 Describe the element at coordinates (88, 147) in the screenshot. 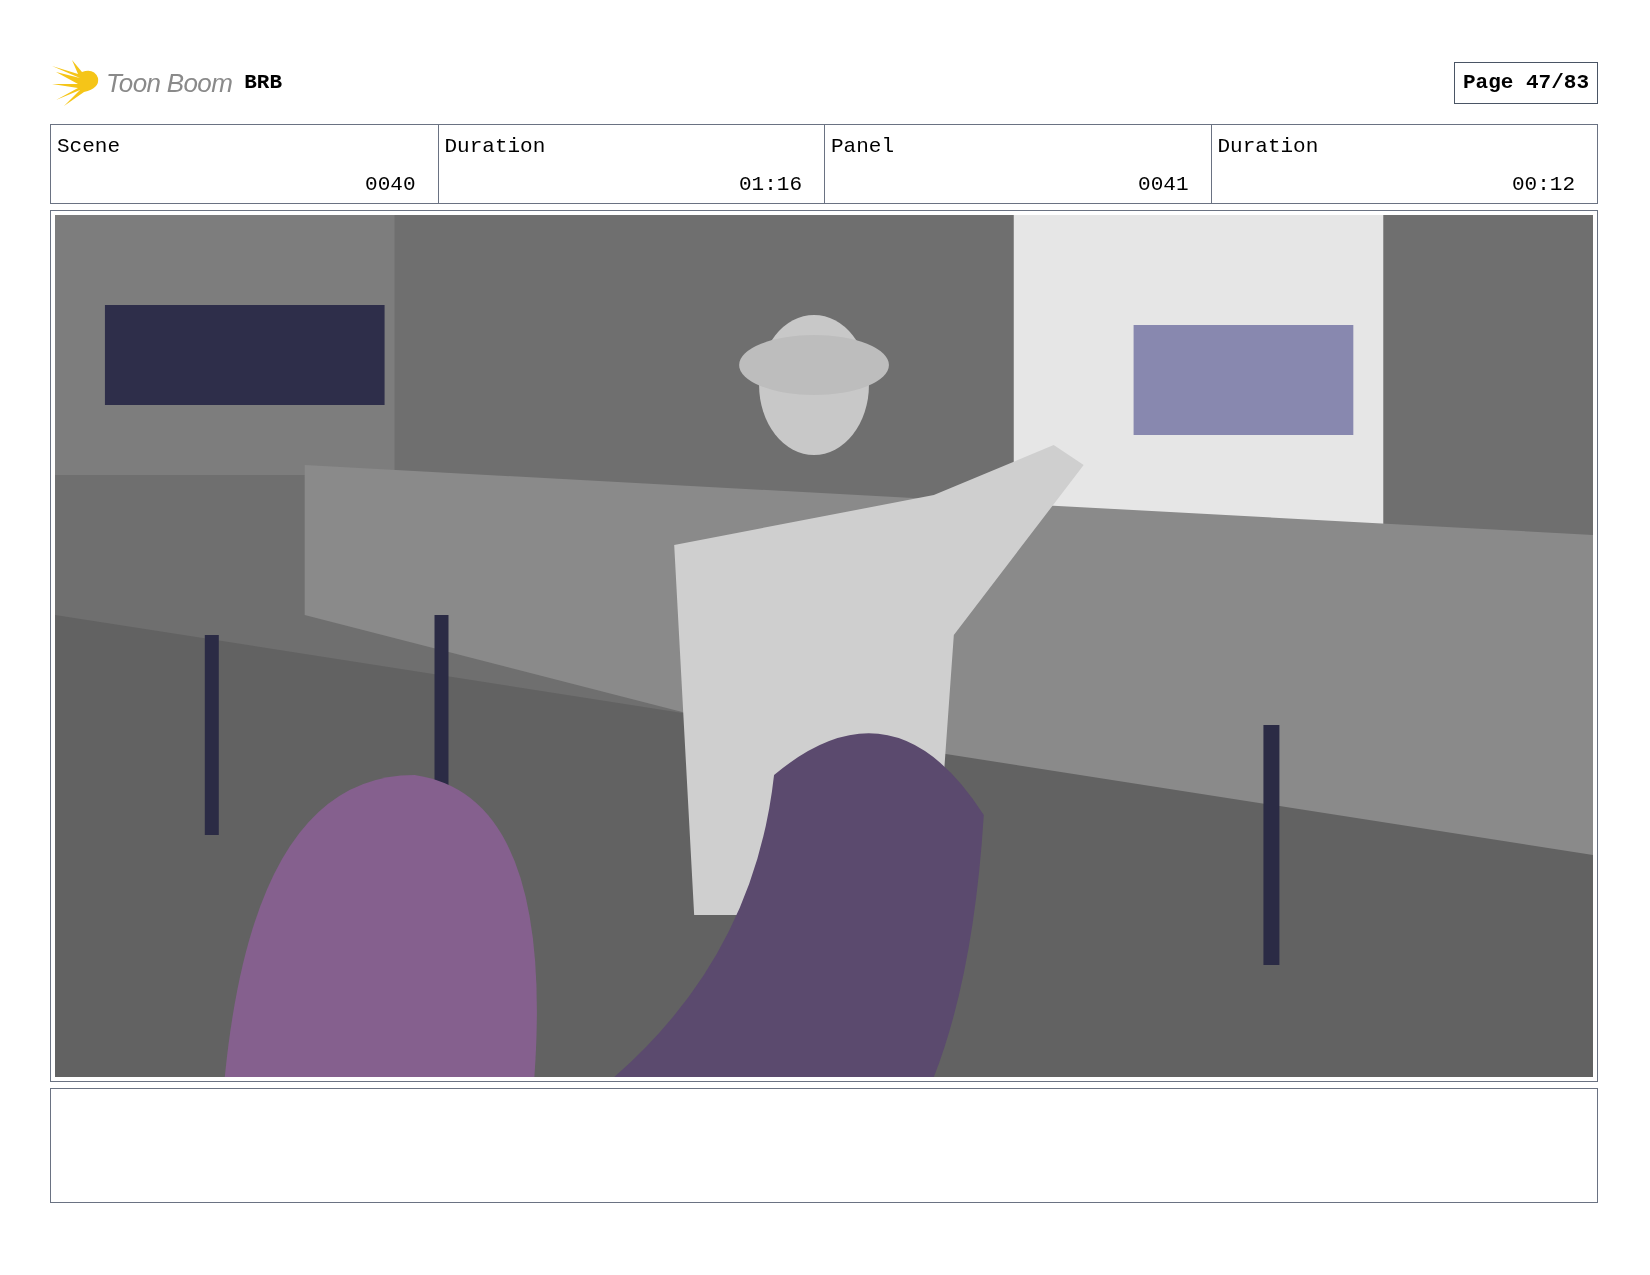

I see `field-label: Scene` at that location.